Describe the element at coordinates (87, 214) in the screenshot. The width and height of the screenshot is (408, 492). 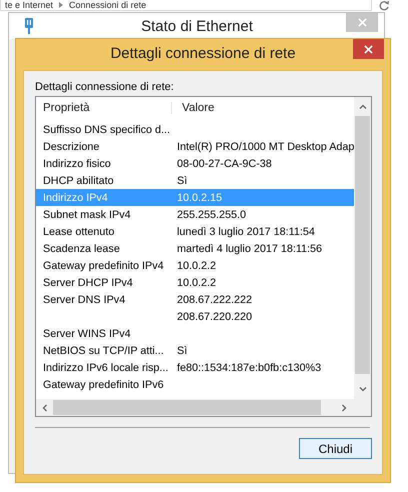
I see `table-cell-text: Subnet mask IPv4` at that location.